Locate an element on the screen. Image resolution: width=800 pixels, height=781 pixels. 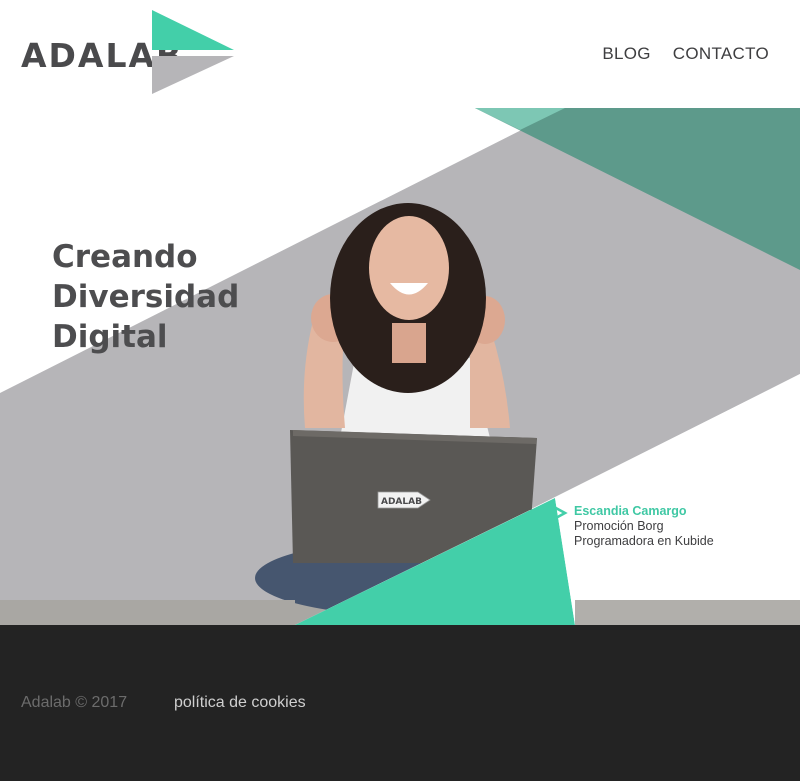
site-header: ADALAB BLOG CONTACTO is located at coordinates (400, 54).